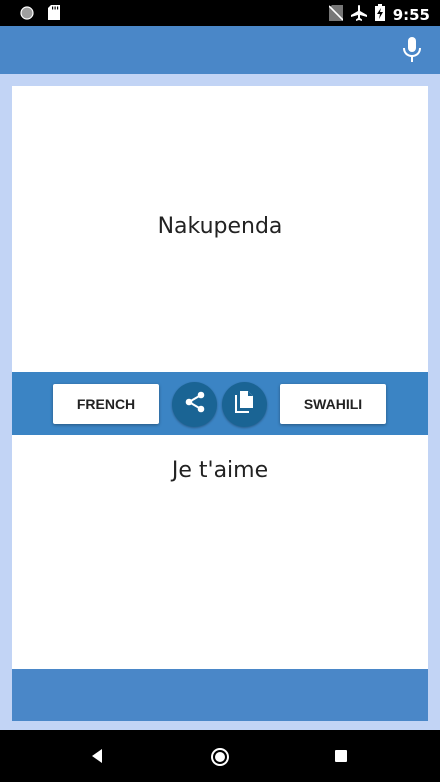 The height and width of the screenshot is (782, 440). I want to click on status-time: 9:55, so click(411, 15).